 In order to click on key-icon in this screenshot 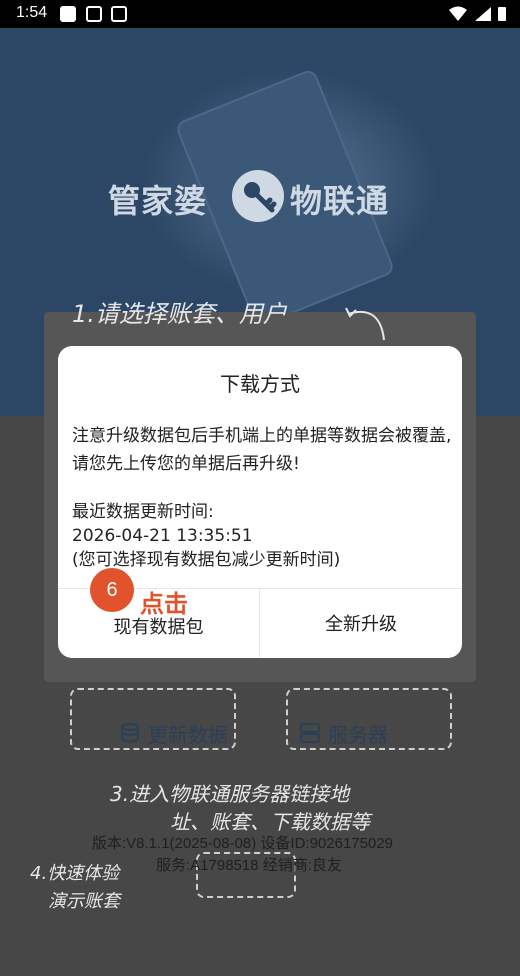, I will do `click(258, 196)`.